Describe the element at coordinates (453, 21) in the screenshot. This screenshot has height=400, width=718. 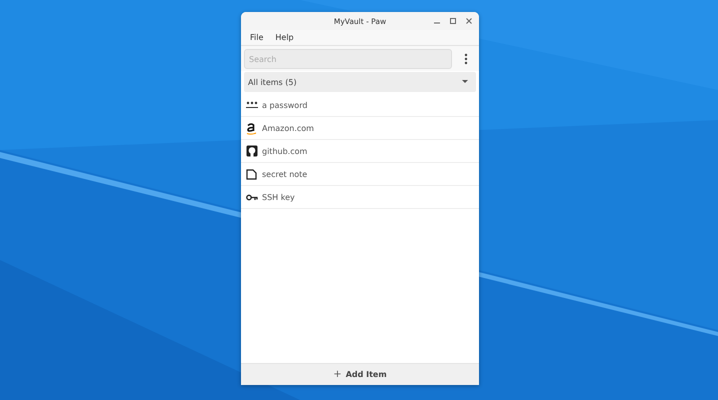
I see `maximize-icon` at that location.